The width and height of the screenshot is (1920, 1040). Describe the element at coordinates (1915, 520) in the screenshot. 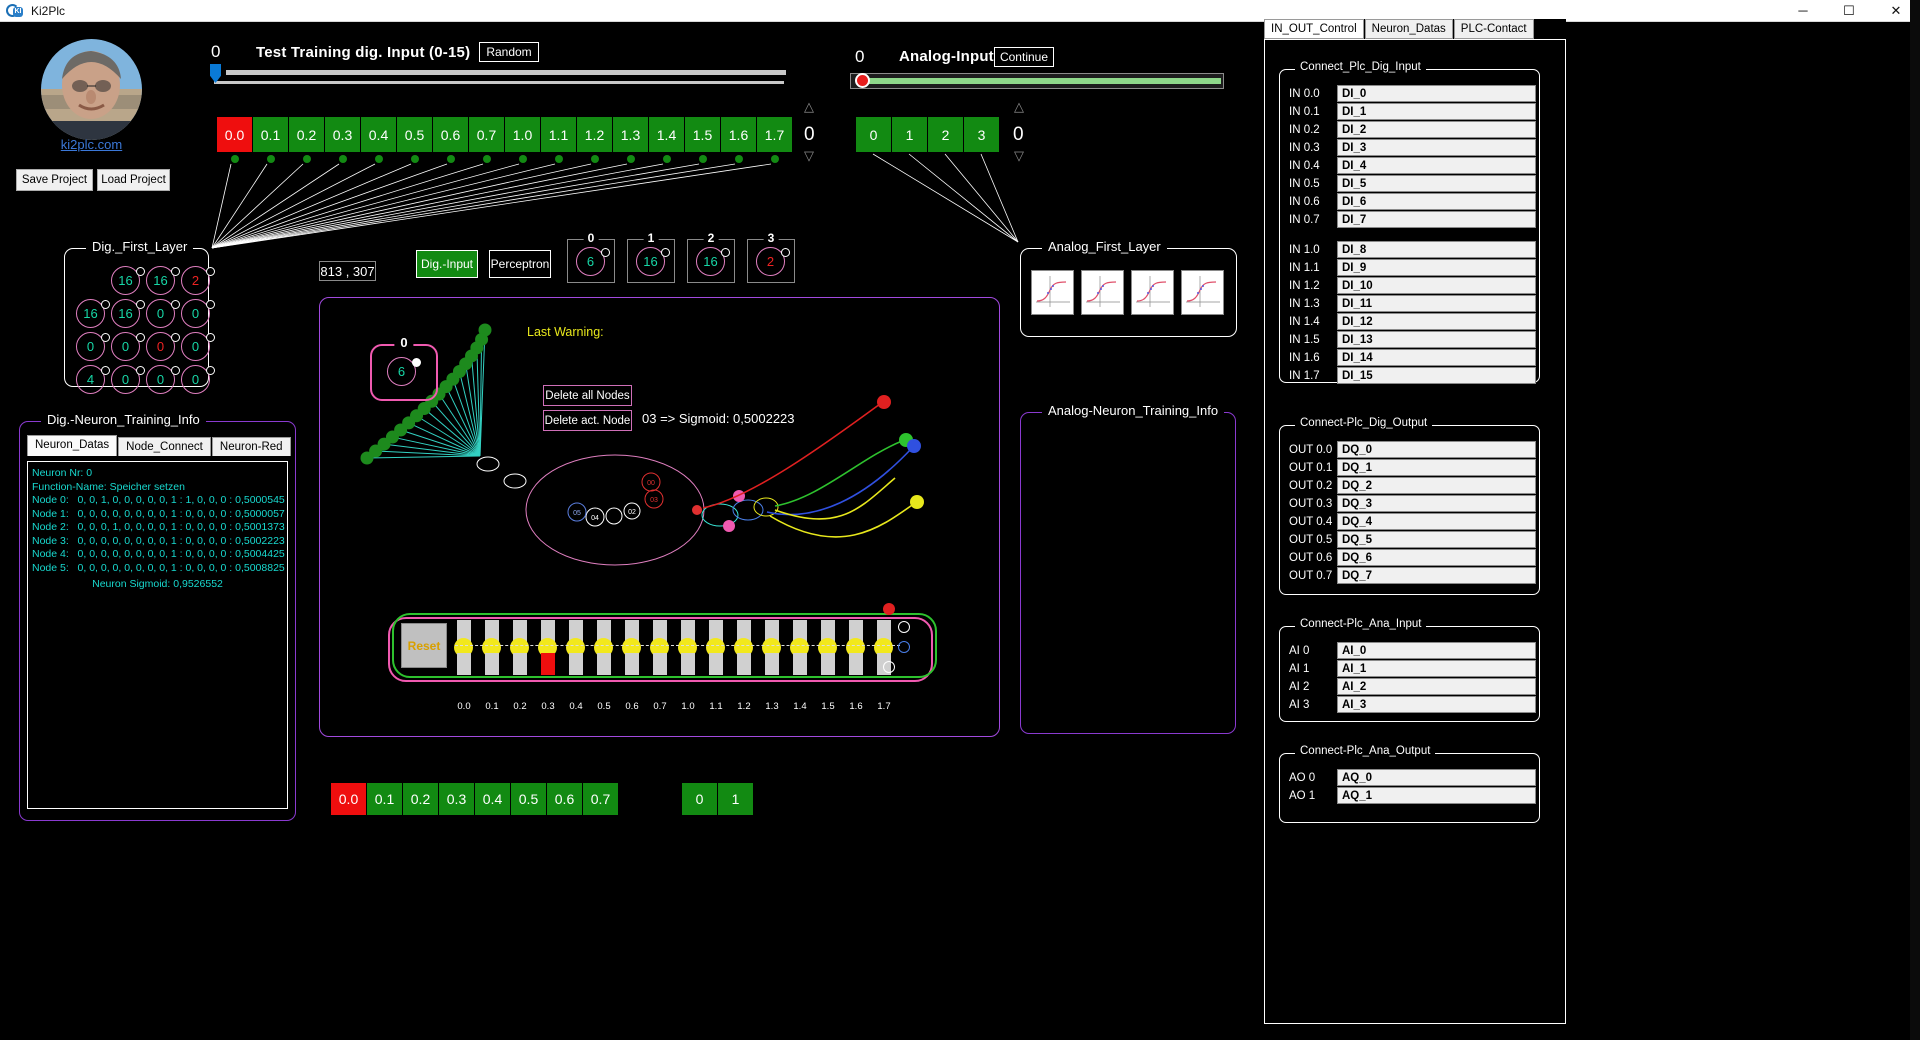

I see `vertical-scrollbar` at that location.